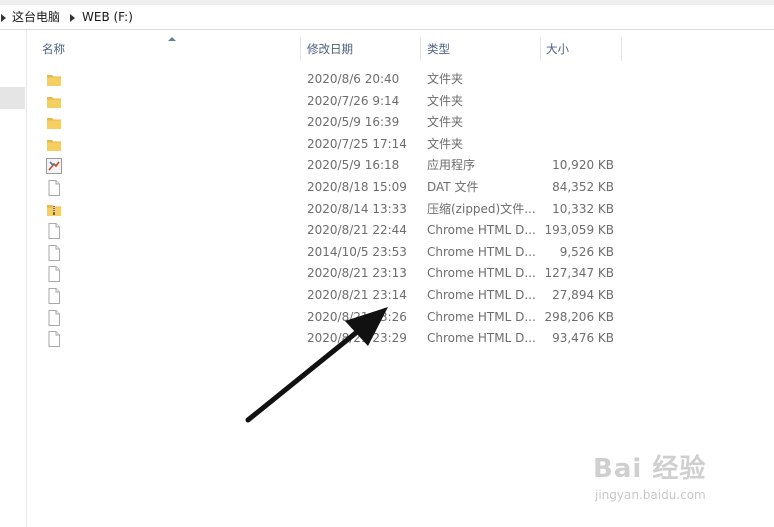 The image size is (774, 527). Describe the element at coordinates (302, 376) in the screenshot. I see `annotation-arrow-shaft` at that location.